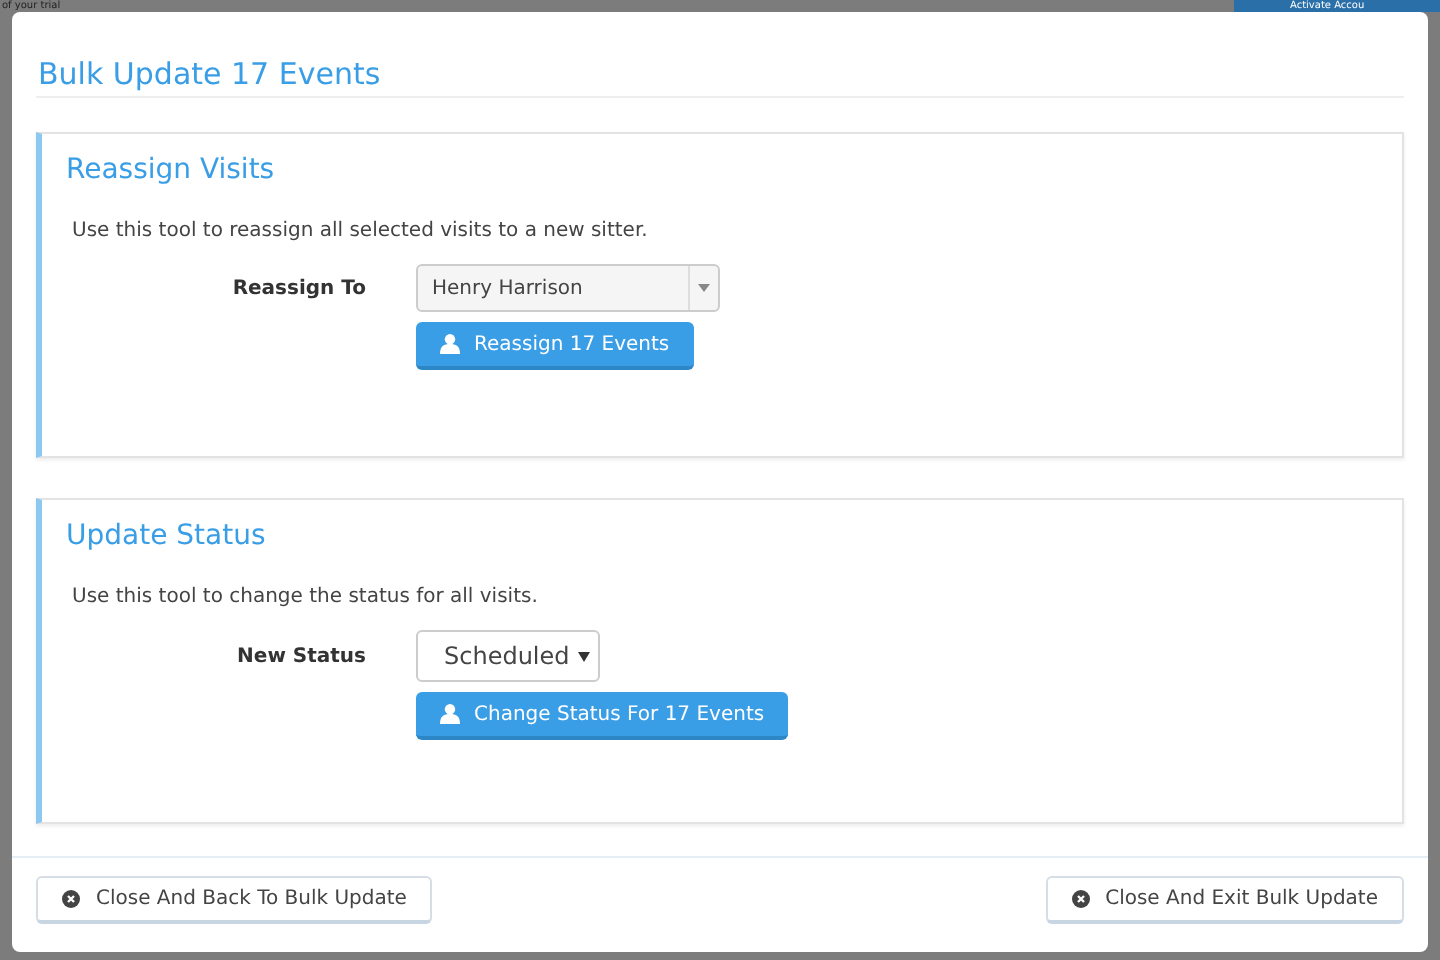  I want to click on close-button: Close And Exit Bulk Update, so click(1224, 900).